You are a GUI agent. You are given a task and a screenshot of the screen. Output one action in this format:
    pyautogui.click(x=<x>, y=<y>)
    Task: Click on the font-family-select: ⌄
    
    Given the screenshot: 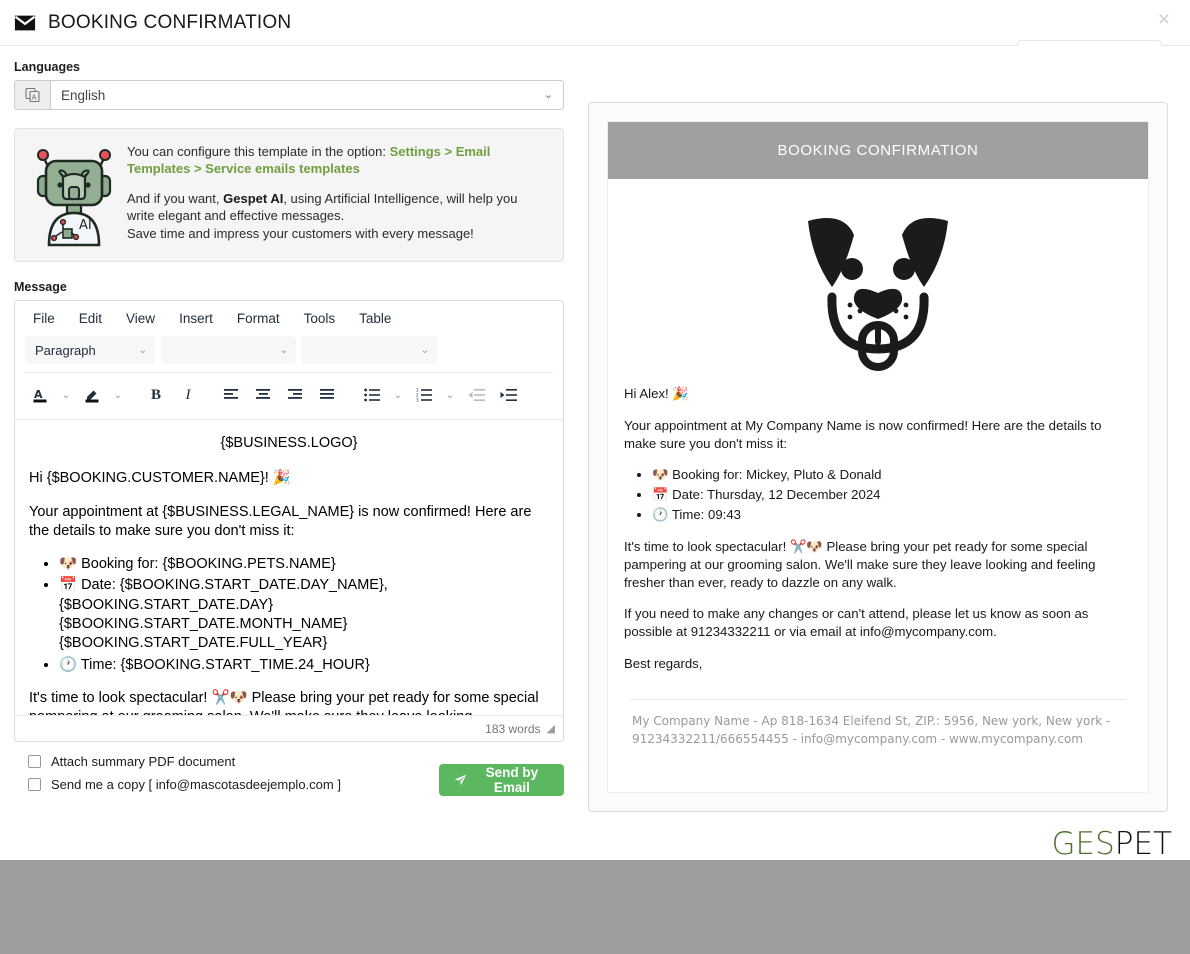 What is the action you would take?
    pyautogui.click(x=228, y=350)
    